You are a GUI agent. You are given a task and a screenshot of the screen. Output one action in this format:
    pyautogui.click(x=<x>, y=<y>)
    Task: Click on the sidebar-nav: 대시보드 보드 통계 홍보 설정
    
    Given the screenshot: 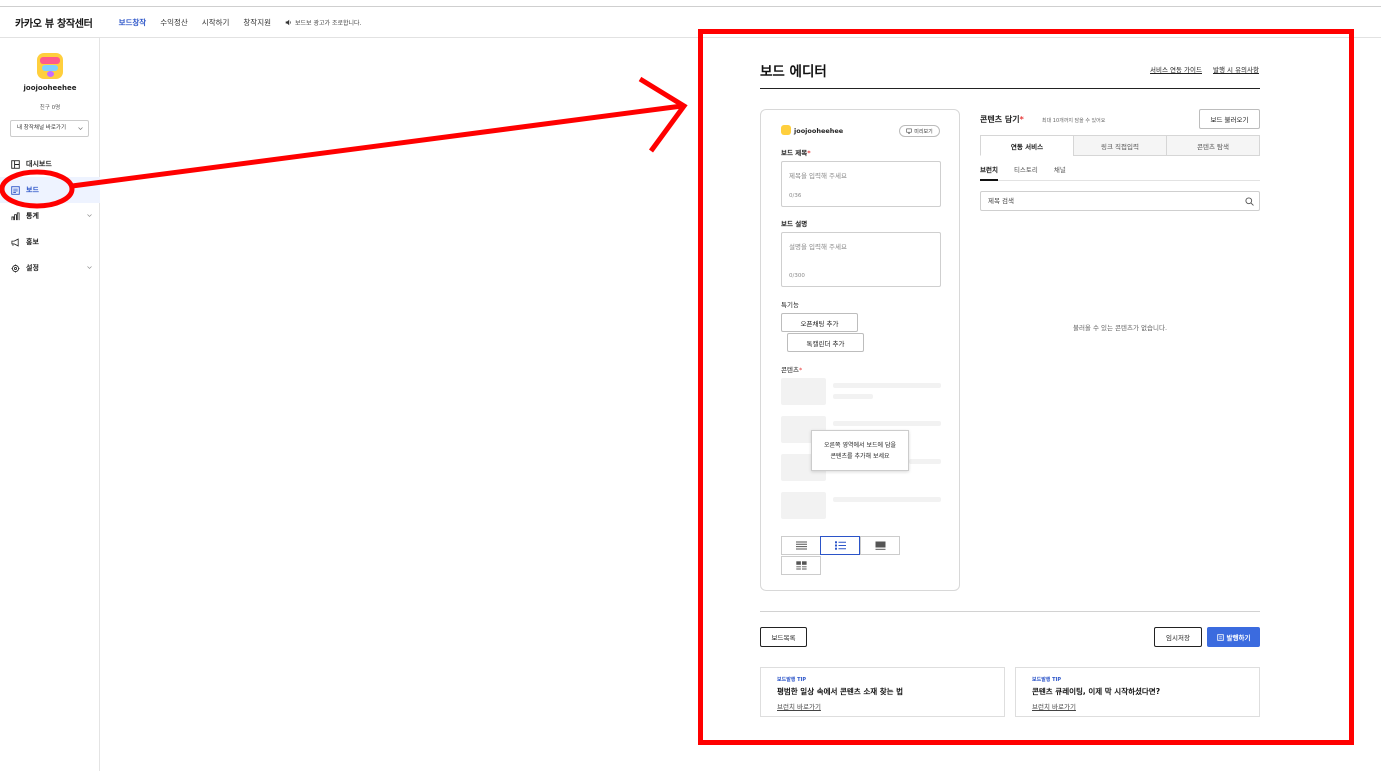 What is the action you would take?
    pyautogui.click(x=50, y=216)
    